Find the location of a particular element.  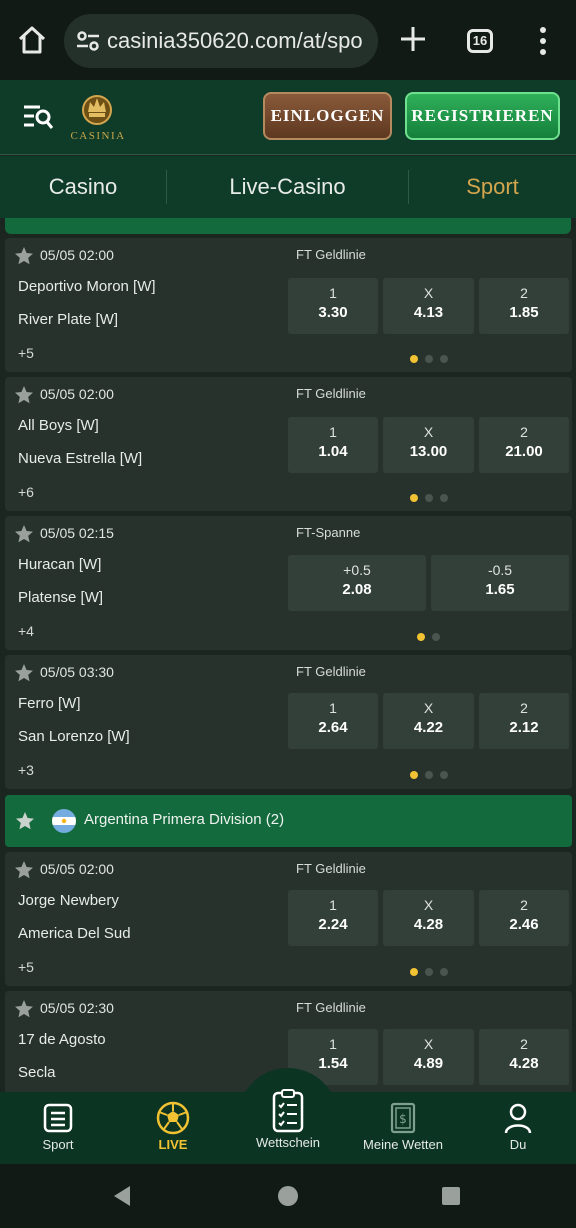

site-settings-icon is located at coordinates (88, 41).